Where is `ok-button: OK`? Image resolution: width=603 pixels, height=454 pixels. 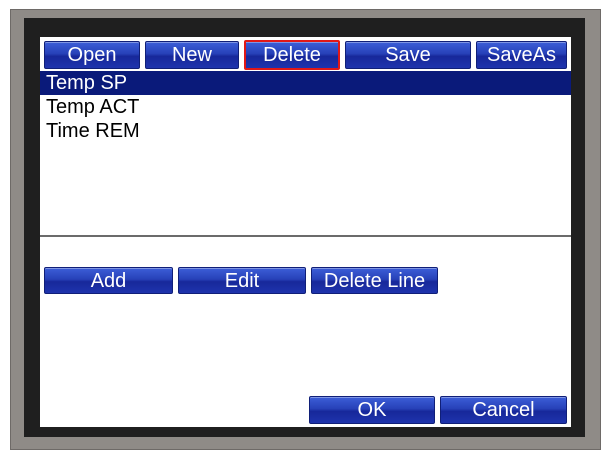
ok-button: OK is located at coordinates (372, 410).